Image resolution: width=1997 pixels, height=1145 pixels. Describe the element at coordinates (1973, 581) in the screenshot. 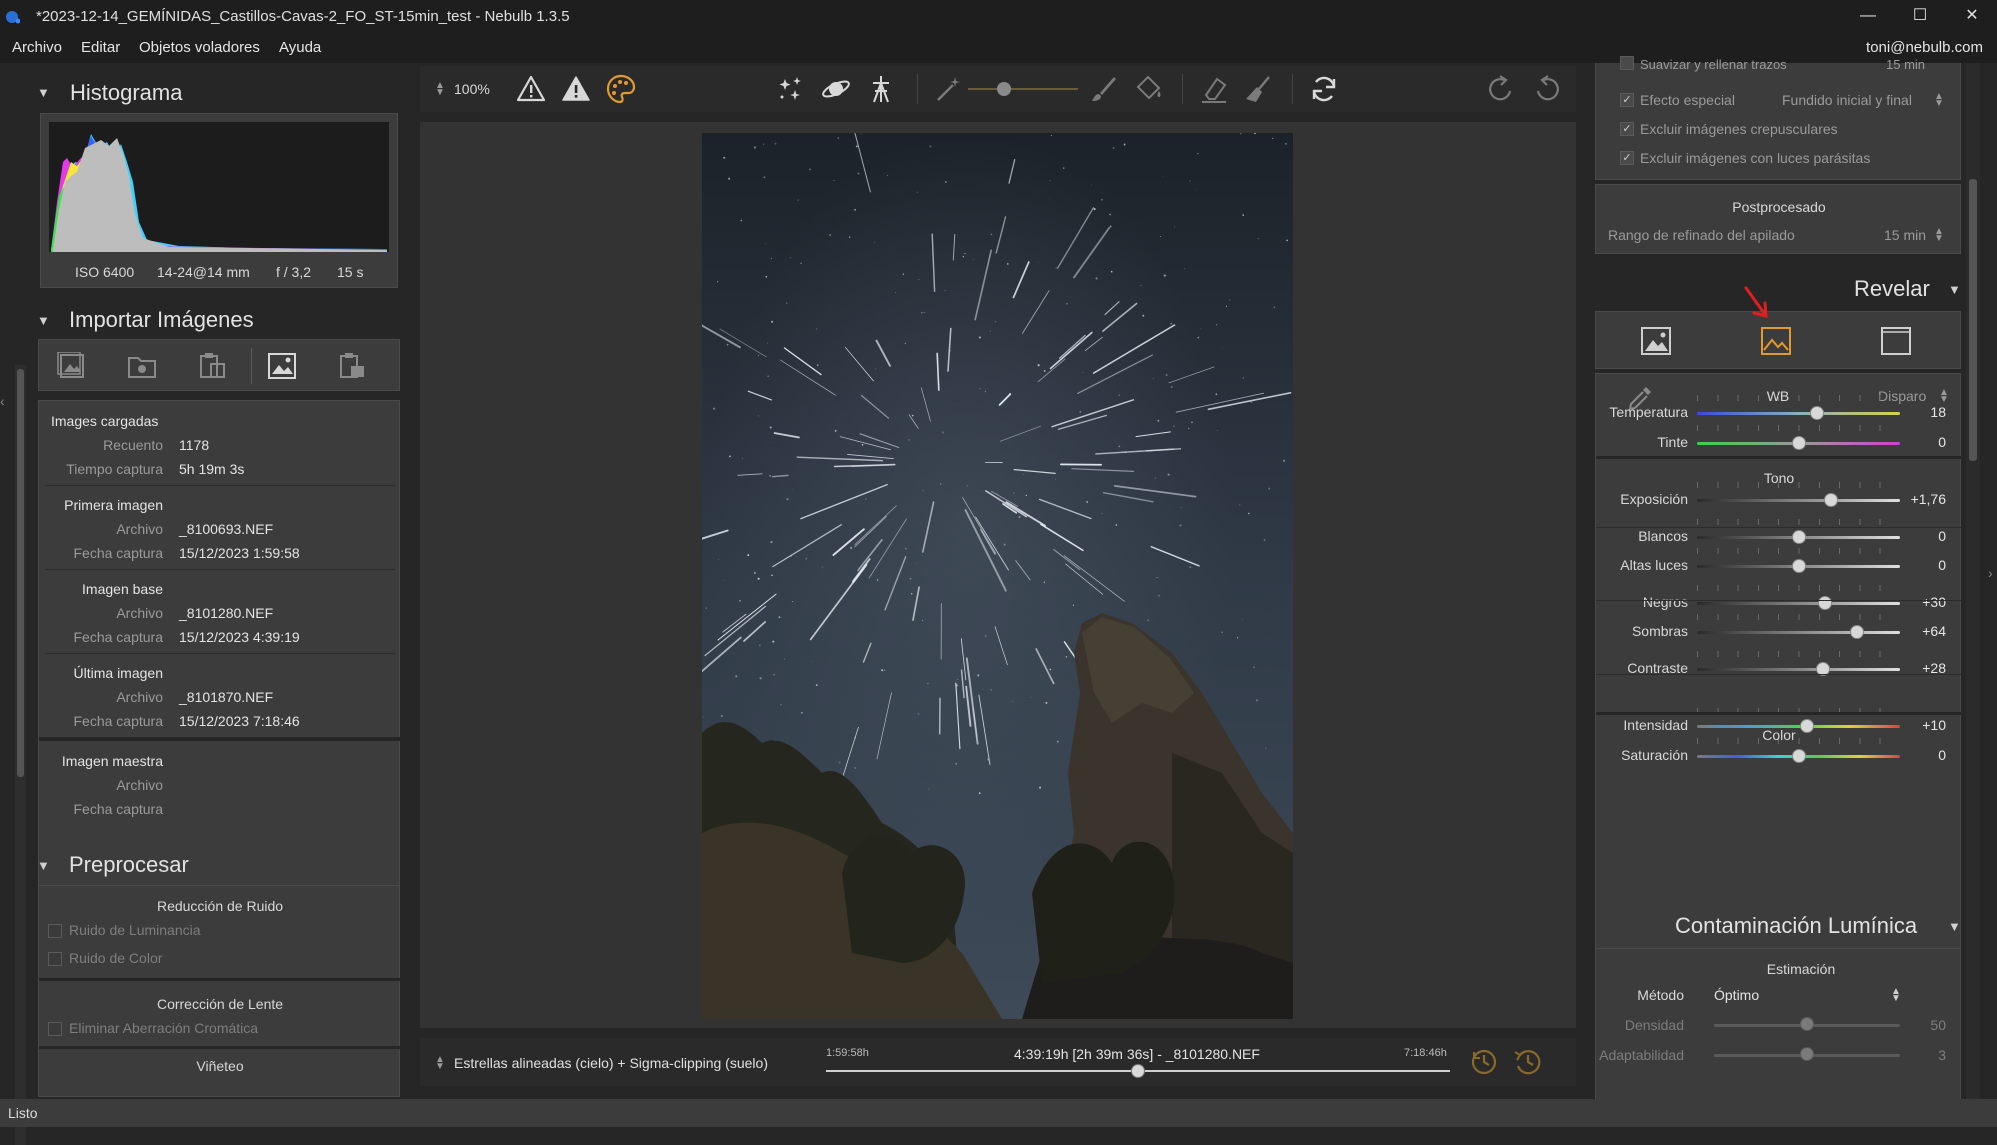

I see `right-scrollbar` at that location.